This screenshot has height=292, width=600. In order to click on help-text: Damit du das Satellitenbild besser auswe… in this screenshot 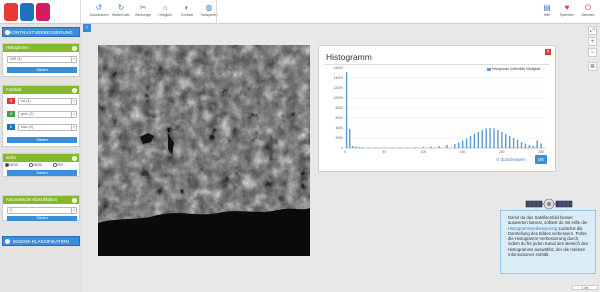, I will do `click(548, 220)`.